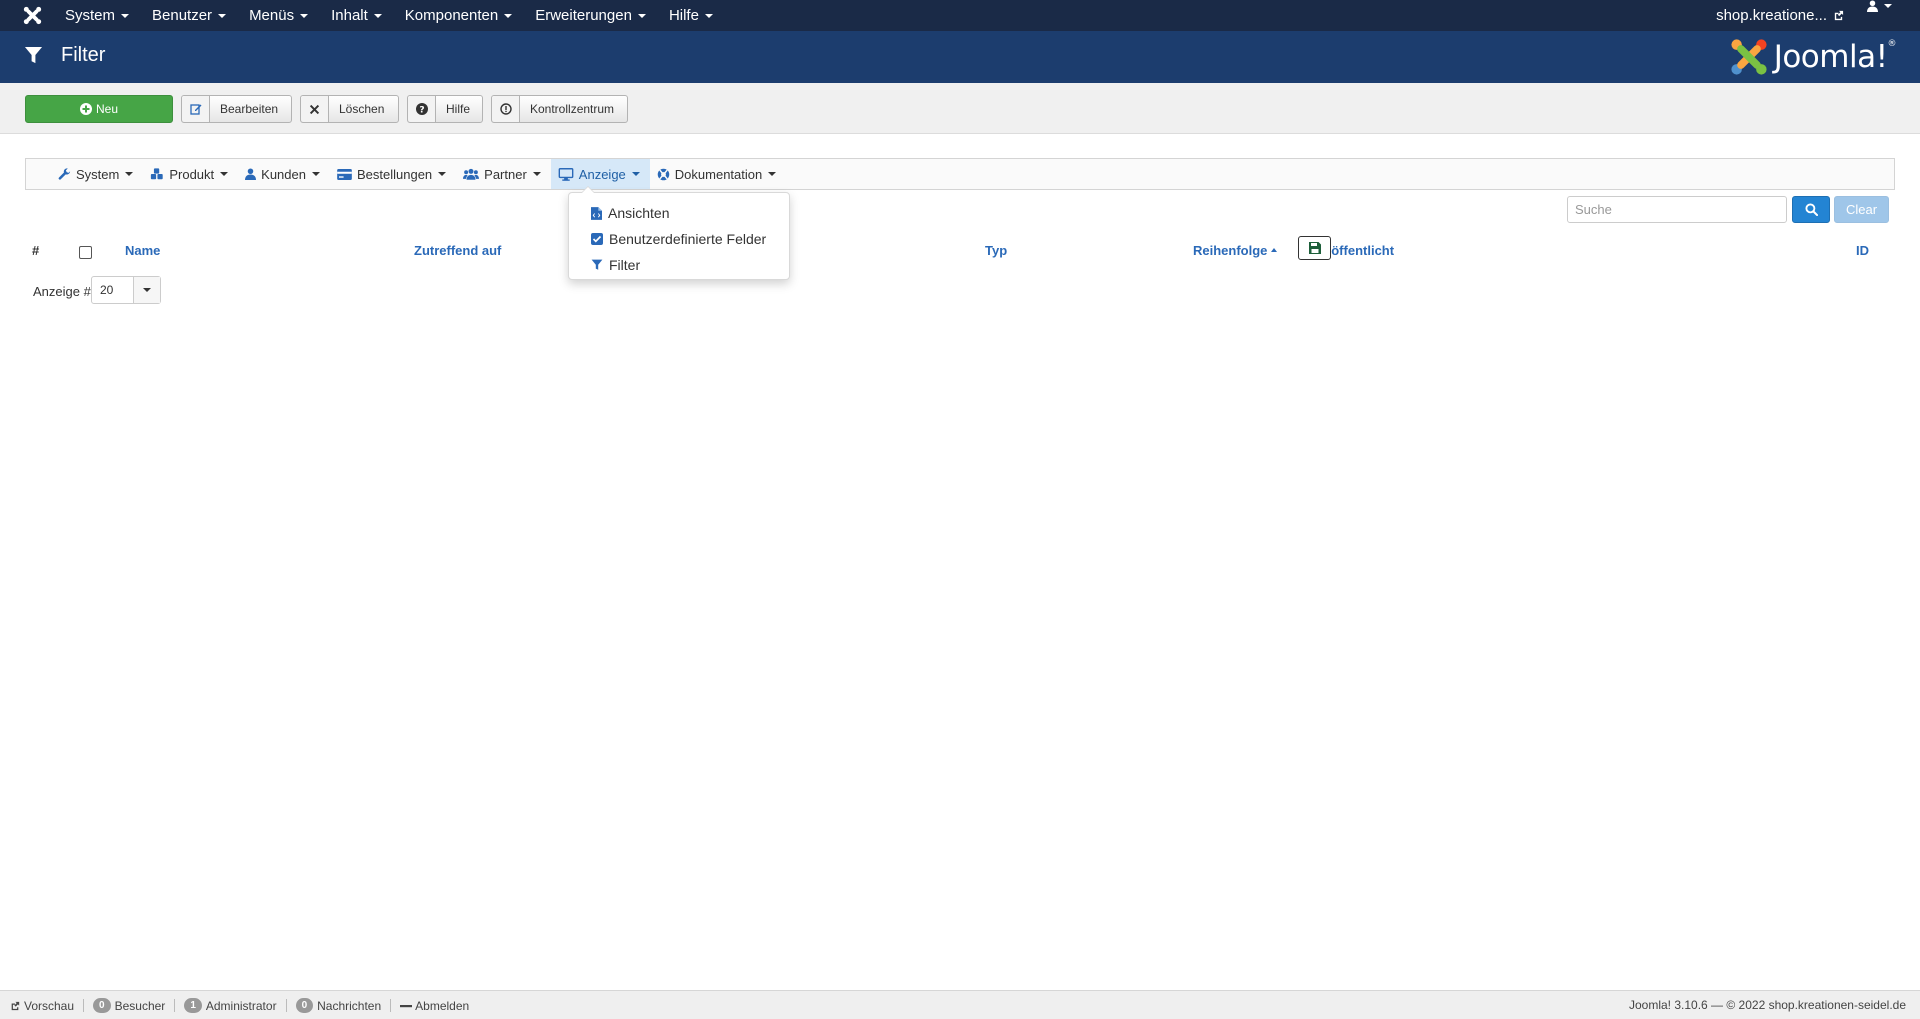 This screenshot has width=1920, height=1019. What do you see at coordinates (315, 109) in the screenshot?
I see `close-icon` at bounding box center [315, 109].